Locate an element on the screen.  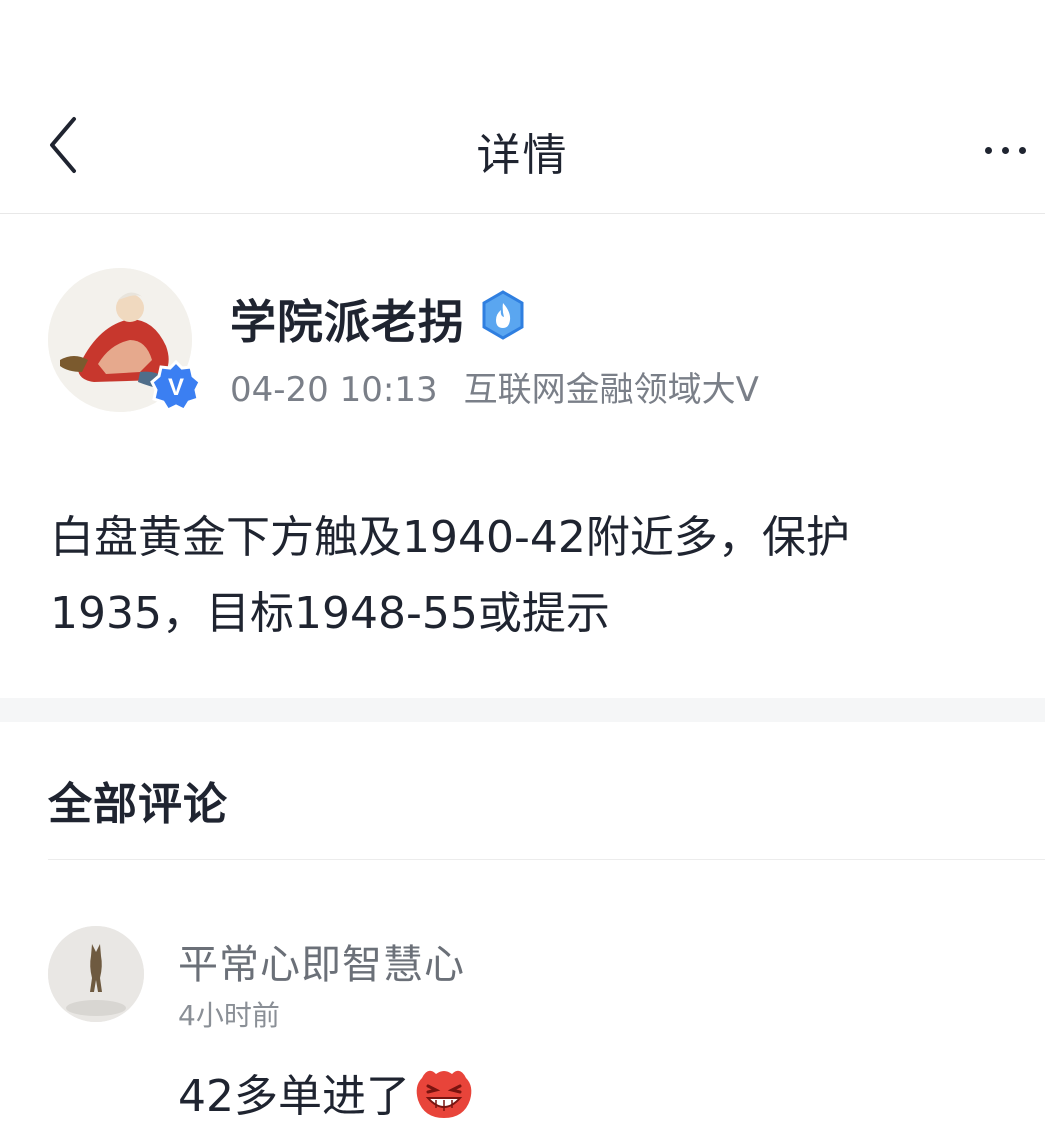
commenter-name: 平常心即智慧心 is located at coordinates (321, 961).